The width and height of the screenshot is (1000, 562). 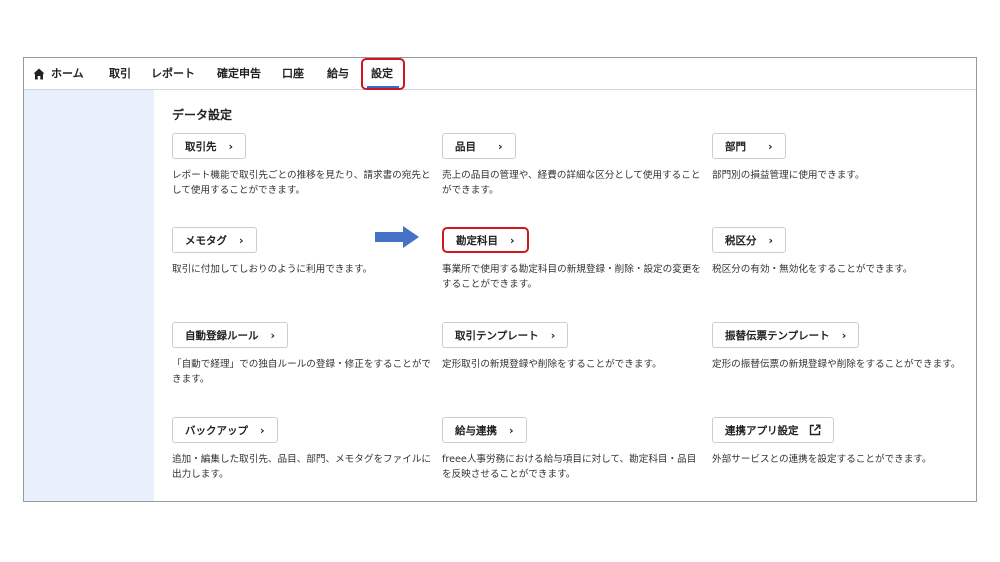 I want to click on hinmoku-button: 品目 ›, so click(x=479, y=146).